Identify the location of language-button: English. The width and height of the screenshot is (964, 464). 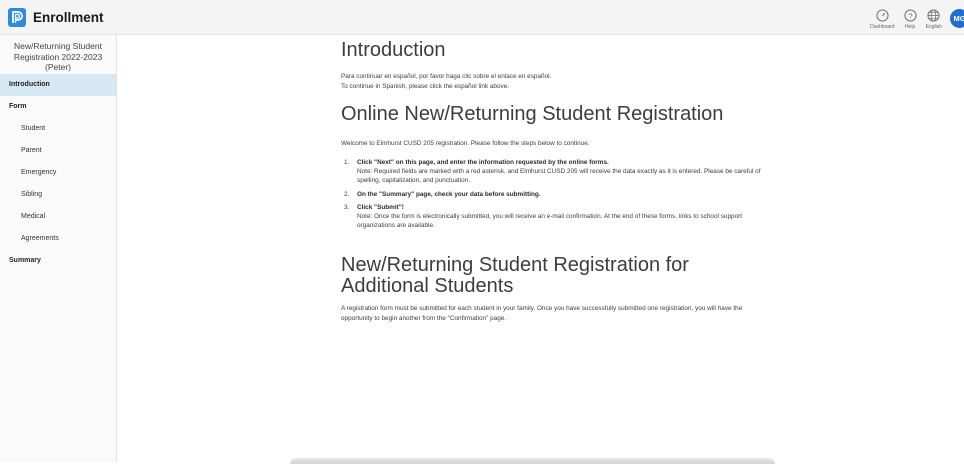
(934, 19).